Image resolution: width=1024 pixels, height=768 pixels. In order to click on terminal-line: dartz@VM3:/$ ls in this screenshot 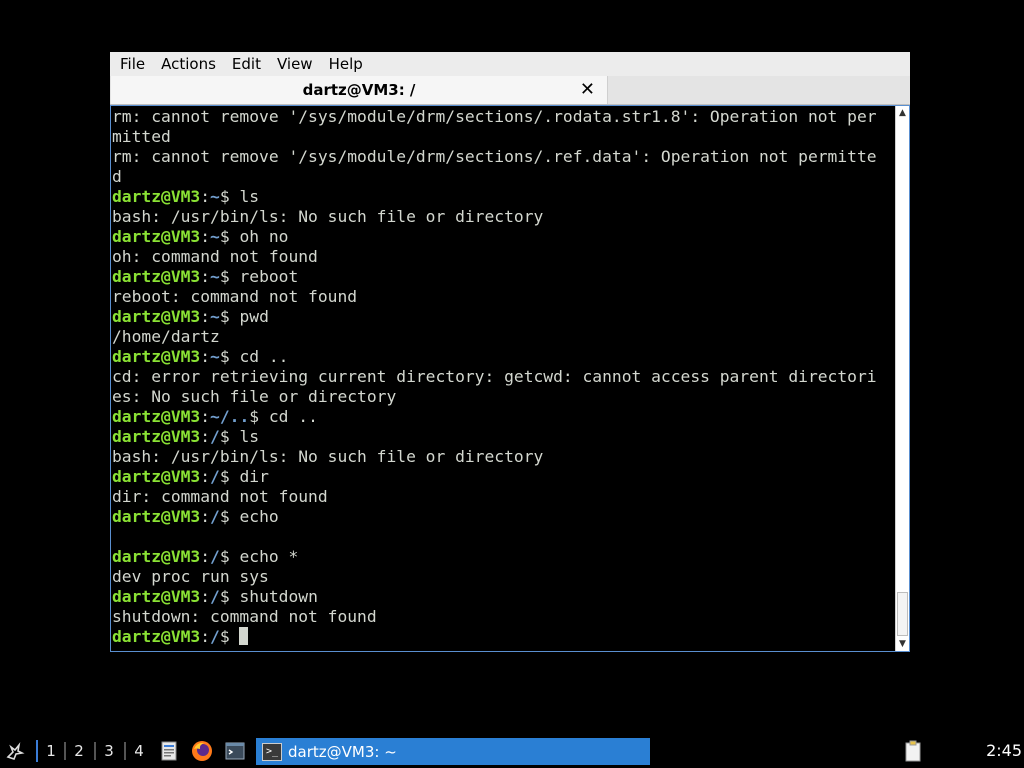, I will do `click(503, 437)`.